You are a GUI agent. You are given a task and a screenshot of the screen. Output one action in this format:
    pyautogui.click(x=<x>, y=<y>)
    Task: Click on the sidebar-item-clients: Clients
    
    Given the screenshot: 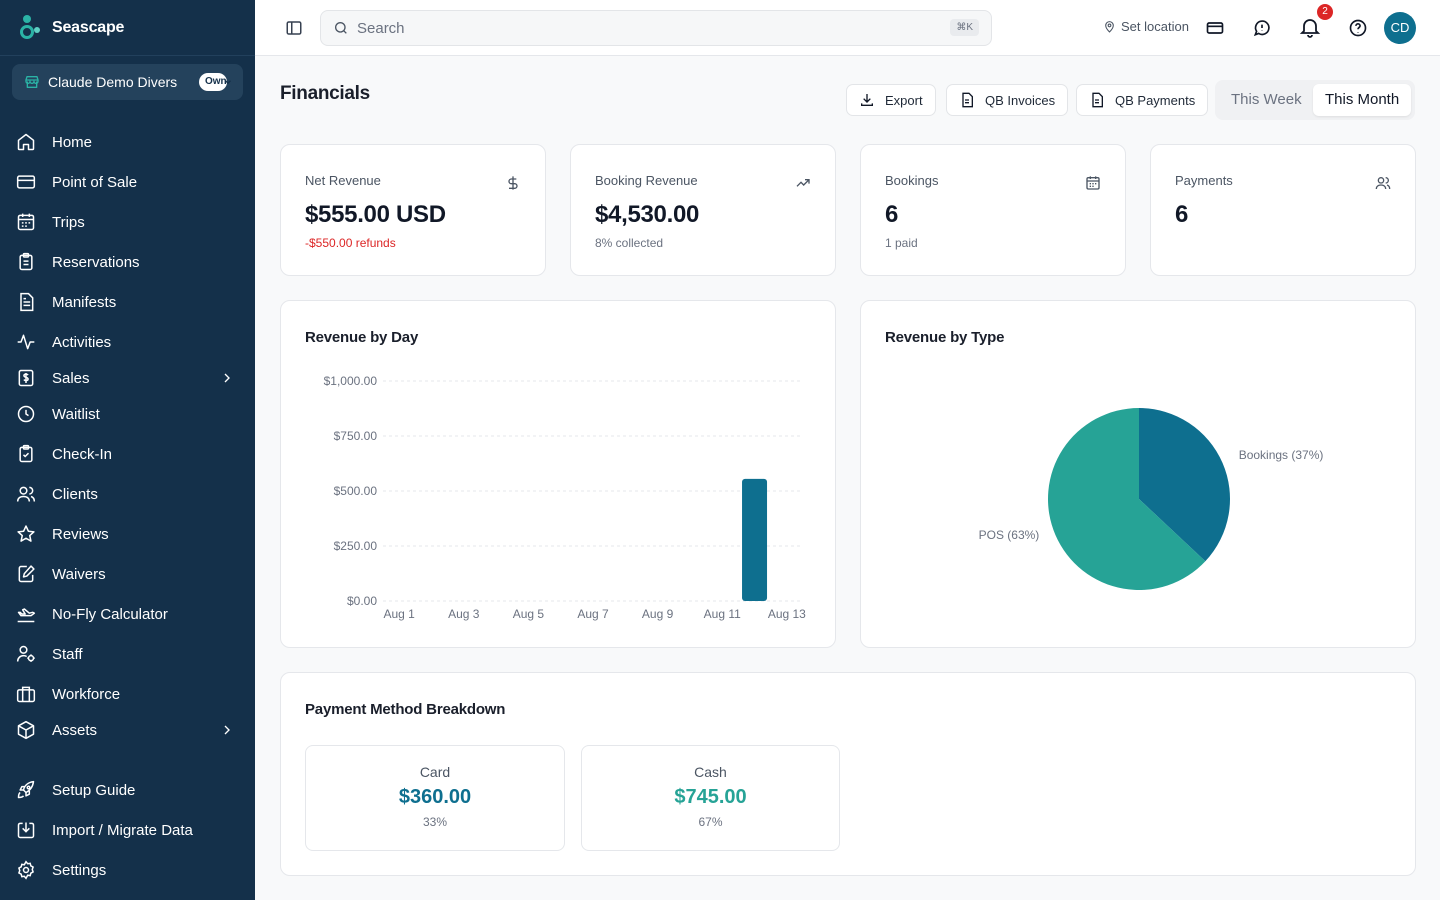 What is the action you would take?
    pyautogui.click(x=127, y=494)
    